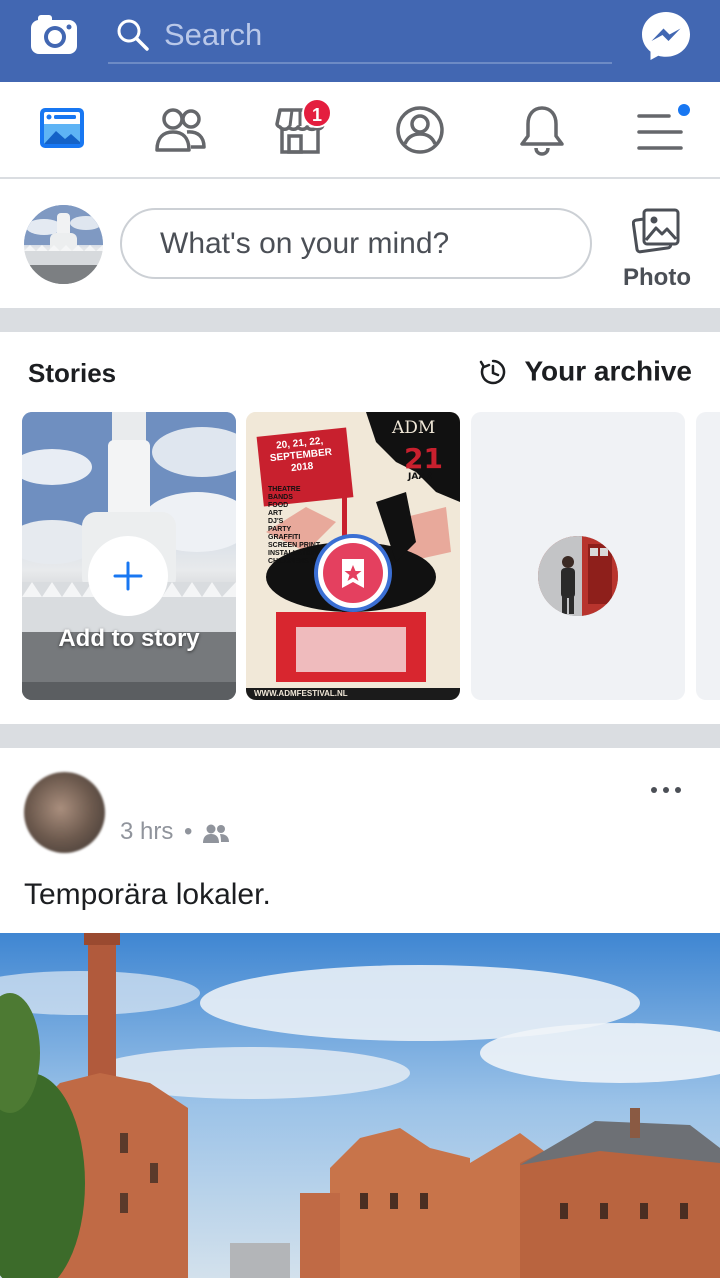 This screenshot has width=720, height=1278. What do you see at coordinates (360, 130) in the screenshot?
I see `tab-bar: 1` at bounding box center [360, 130].